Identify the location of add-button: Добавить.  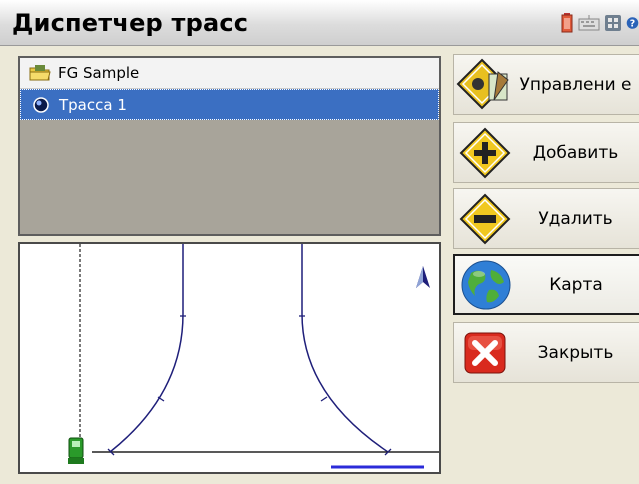
(546, 152).